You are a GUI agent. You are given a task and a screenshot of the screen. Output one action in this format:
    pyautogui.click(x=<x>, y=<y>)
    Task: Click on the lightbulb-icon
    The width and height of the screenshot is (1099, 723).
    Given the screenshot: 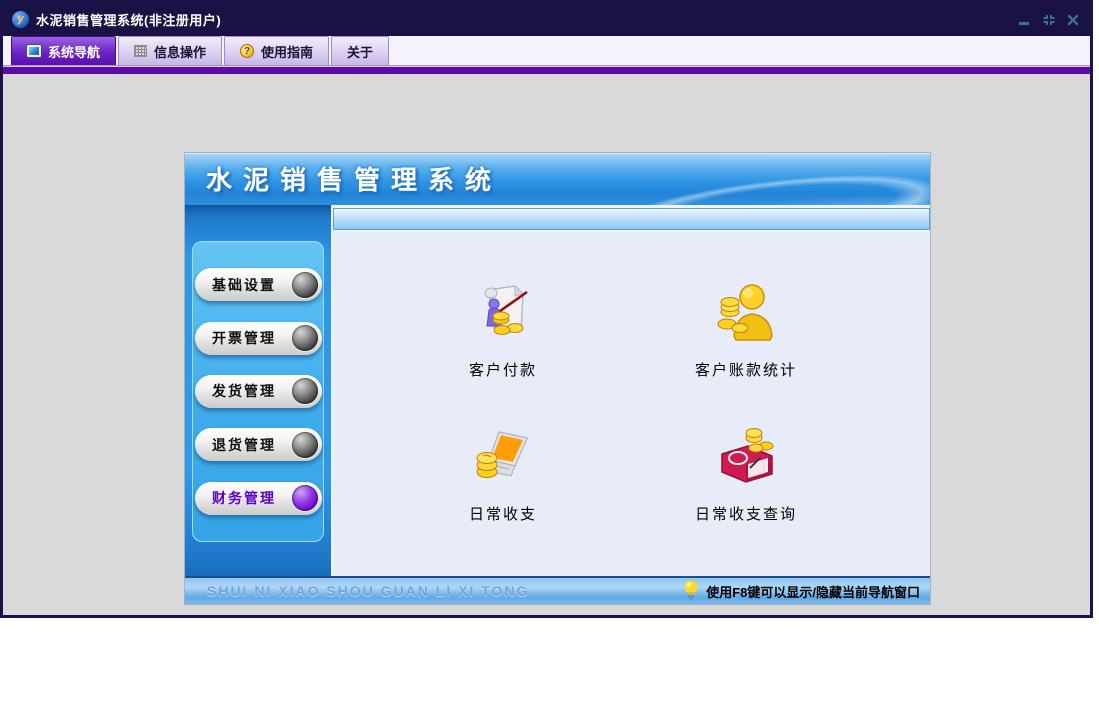 What is the action you would take?
    pyautogui.click(x=691, y=591)
    